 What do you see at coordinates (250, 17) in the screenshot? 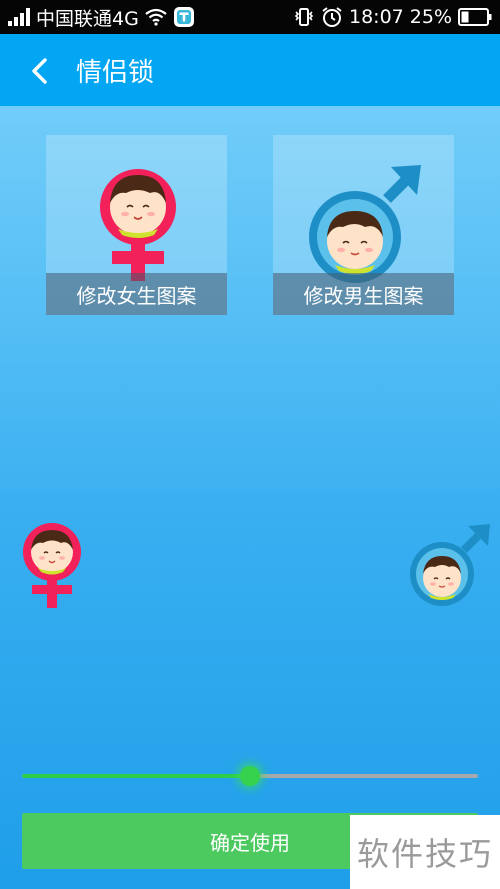
I see `status-bar: 中国联通4G 18:07 25%` at bounding box center [250, 17].